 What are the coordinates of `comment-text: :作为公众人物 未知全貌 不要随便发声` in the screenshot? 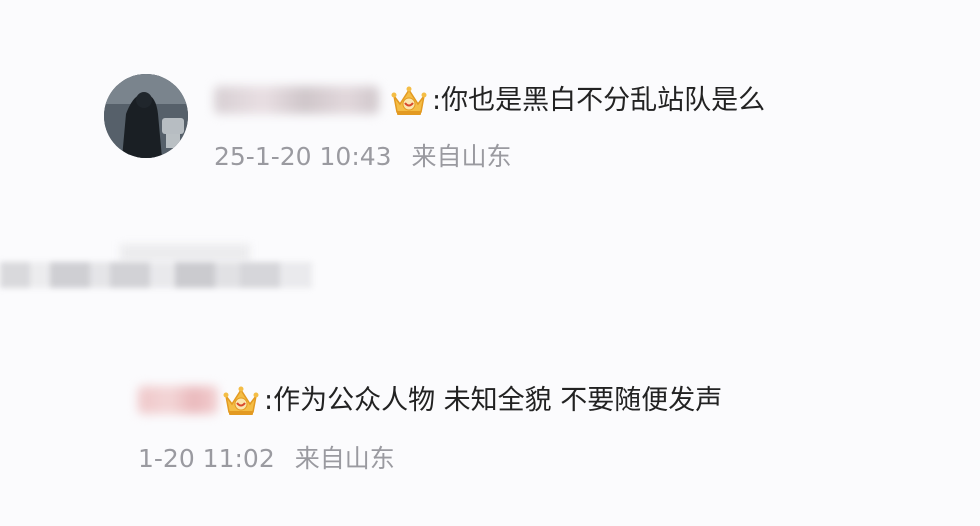 It's located at (493, 400).